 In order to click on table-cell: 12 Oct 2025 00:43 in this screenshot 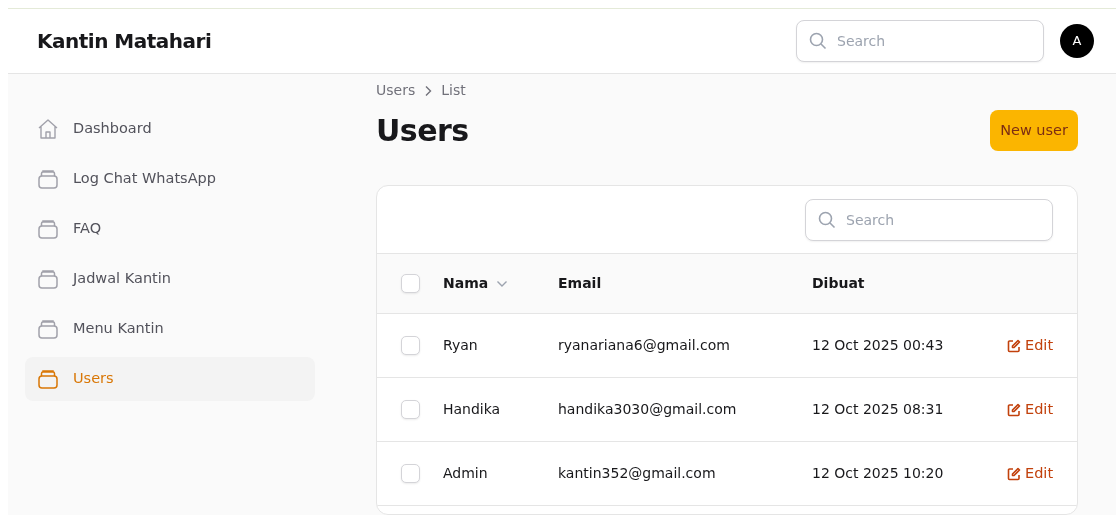, I will do `click(878, 345)`.